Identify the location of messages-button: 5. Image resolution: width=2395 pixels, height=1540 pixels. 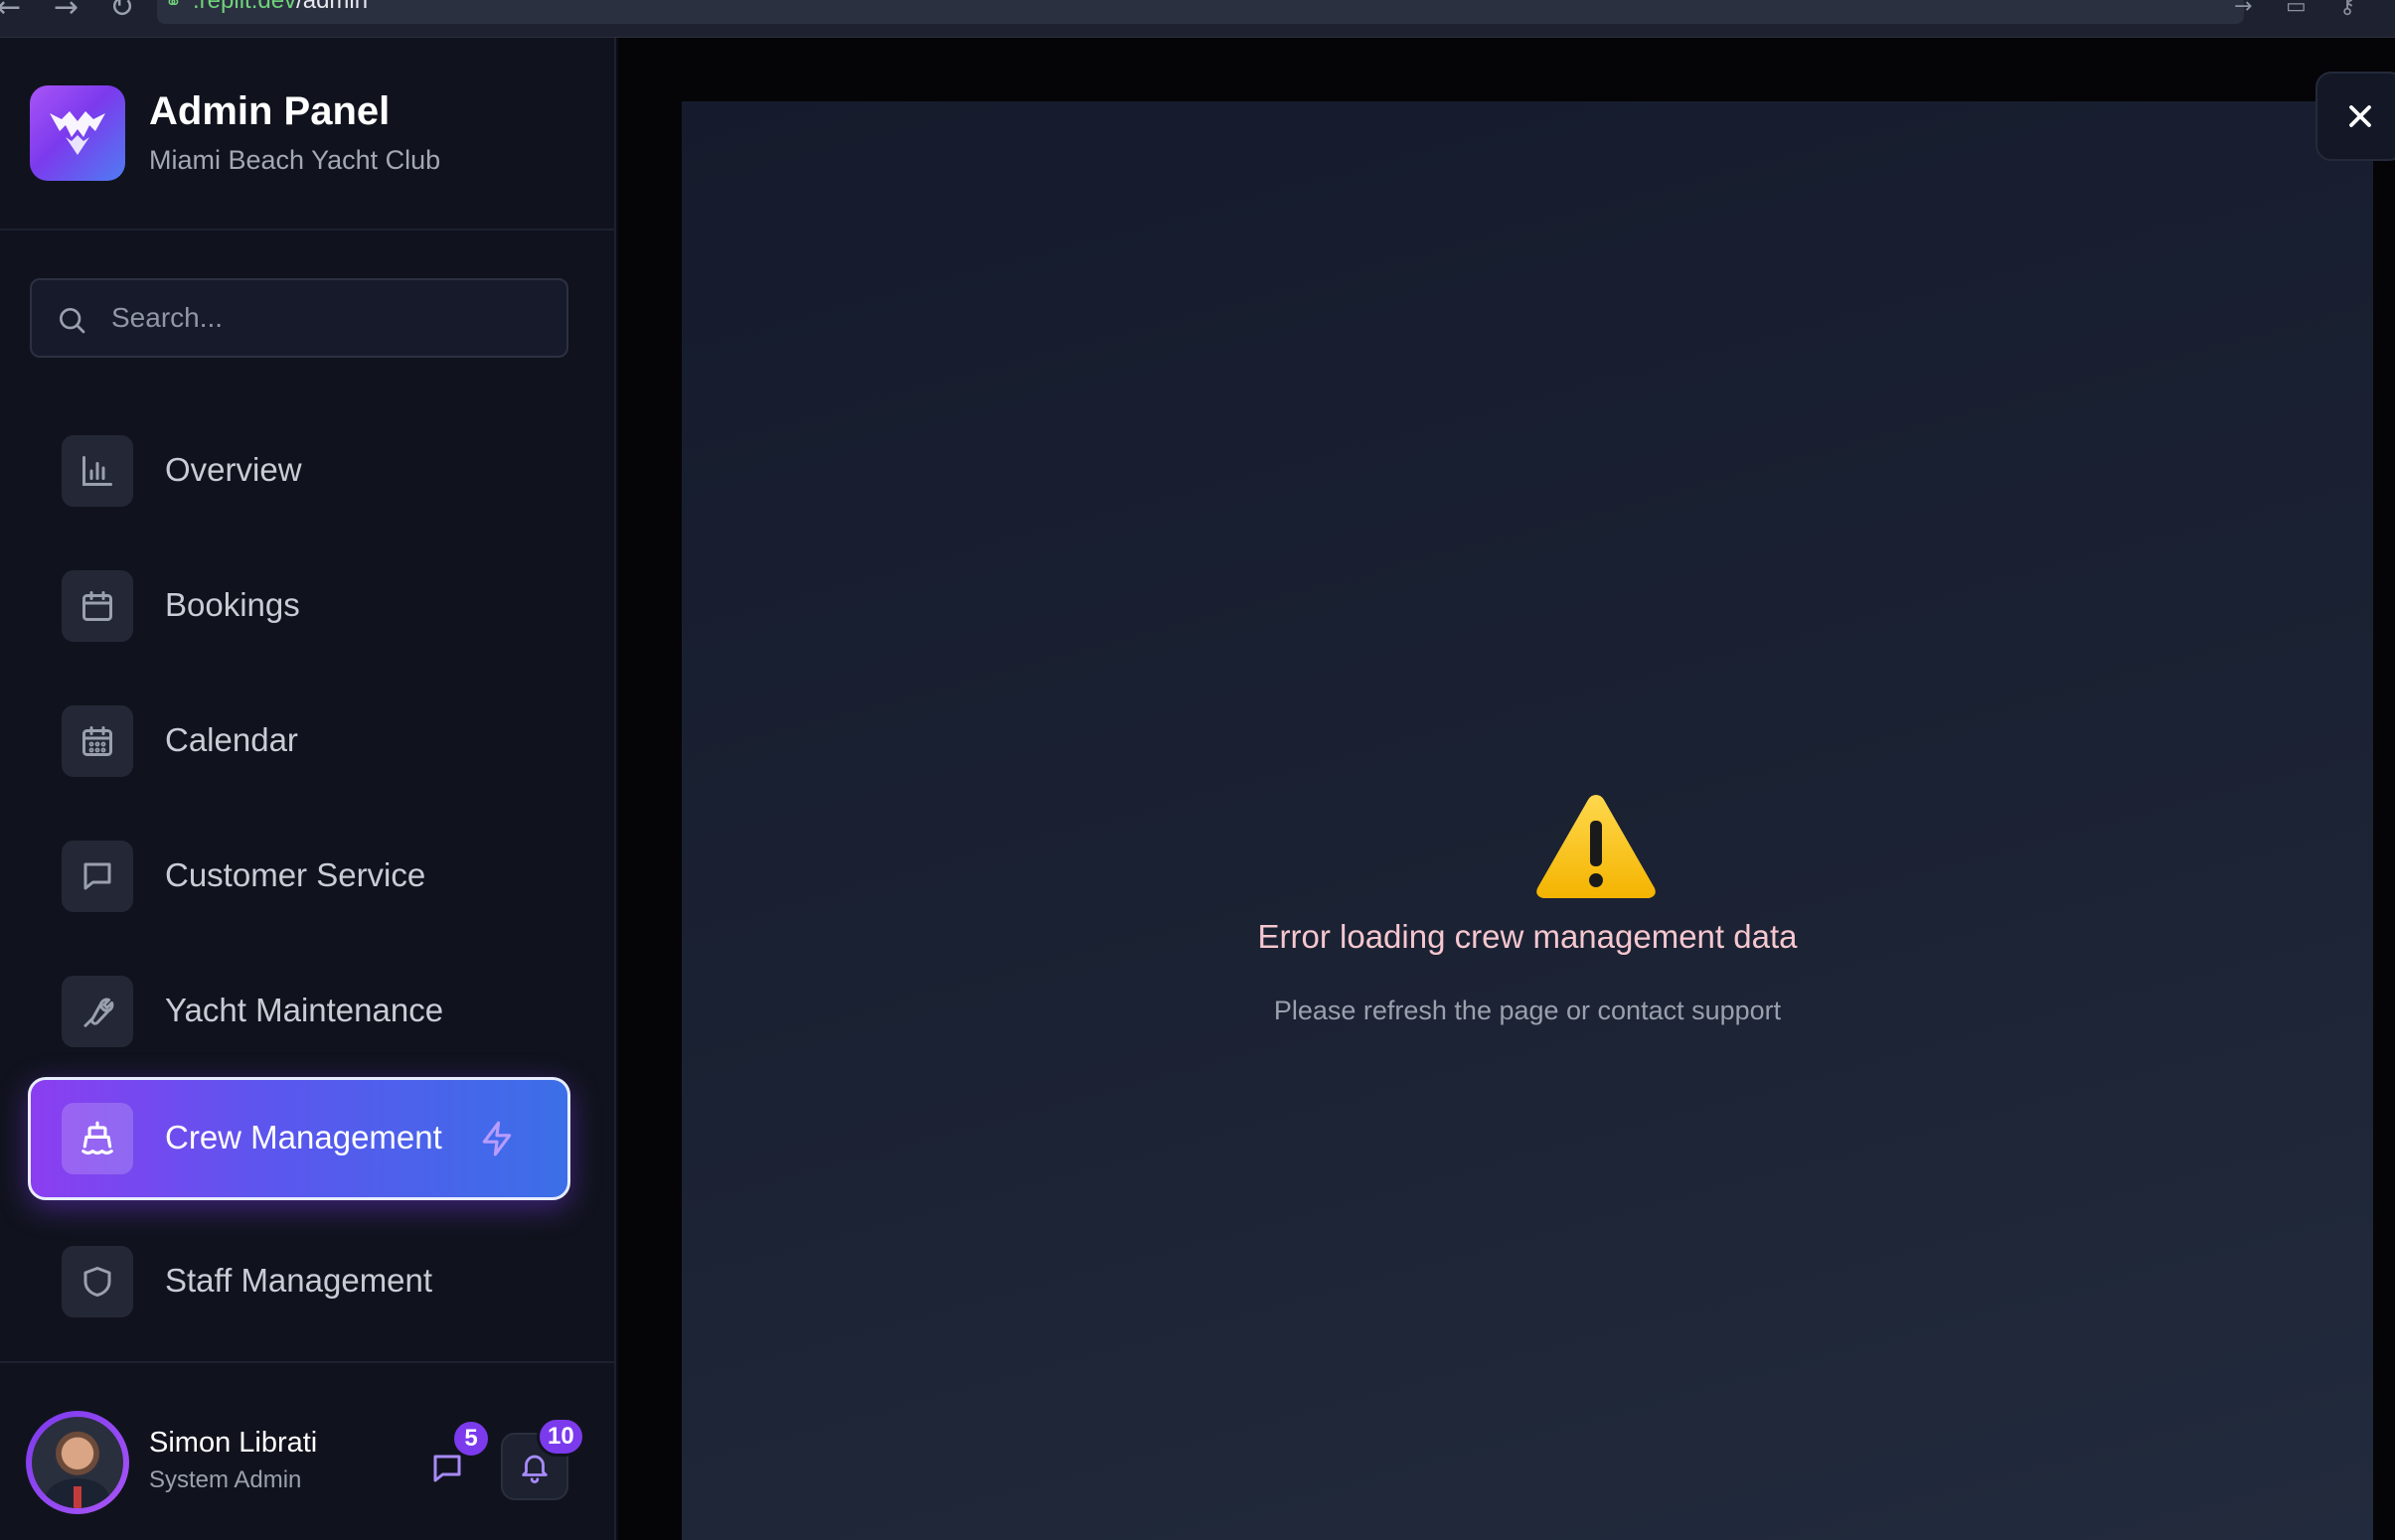
(458, 1455).